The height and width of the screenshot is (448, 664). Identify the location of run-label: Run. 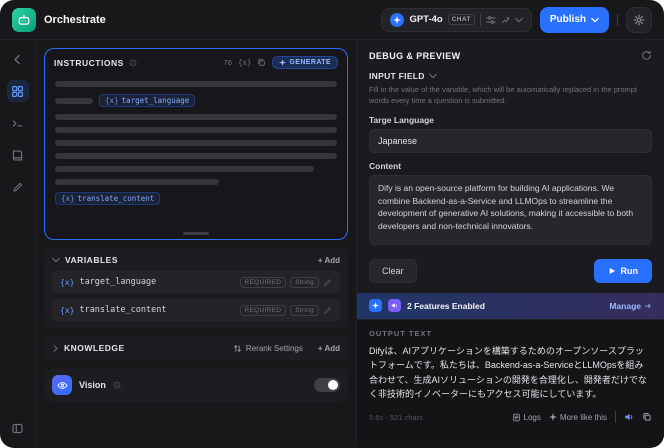
(629, 270).